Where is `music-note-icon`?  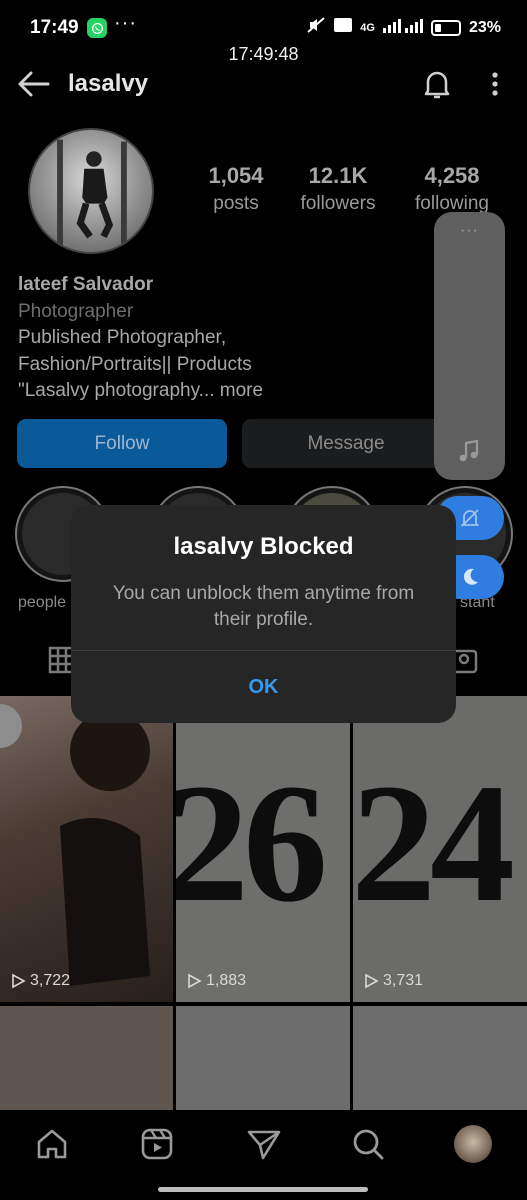 music-note-icon is located at coordinates (469, 450).